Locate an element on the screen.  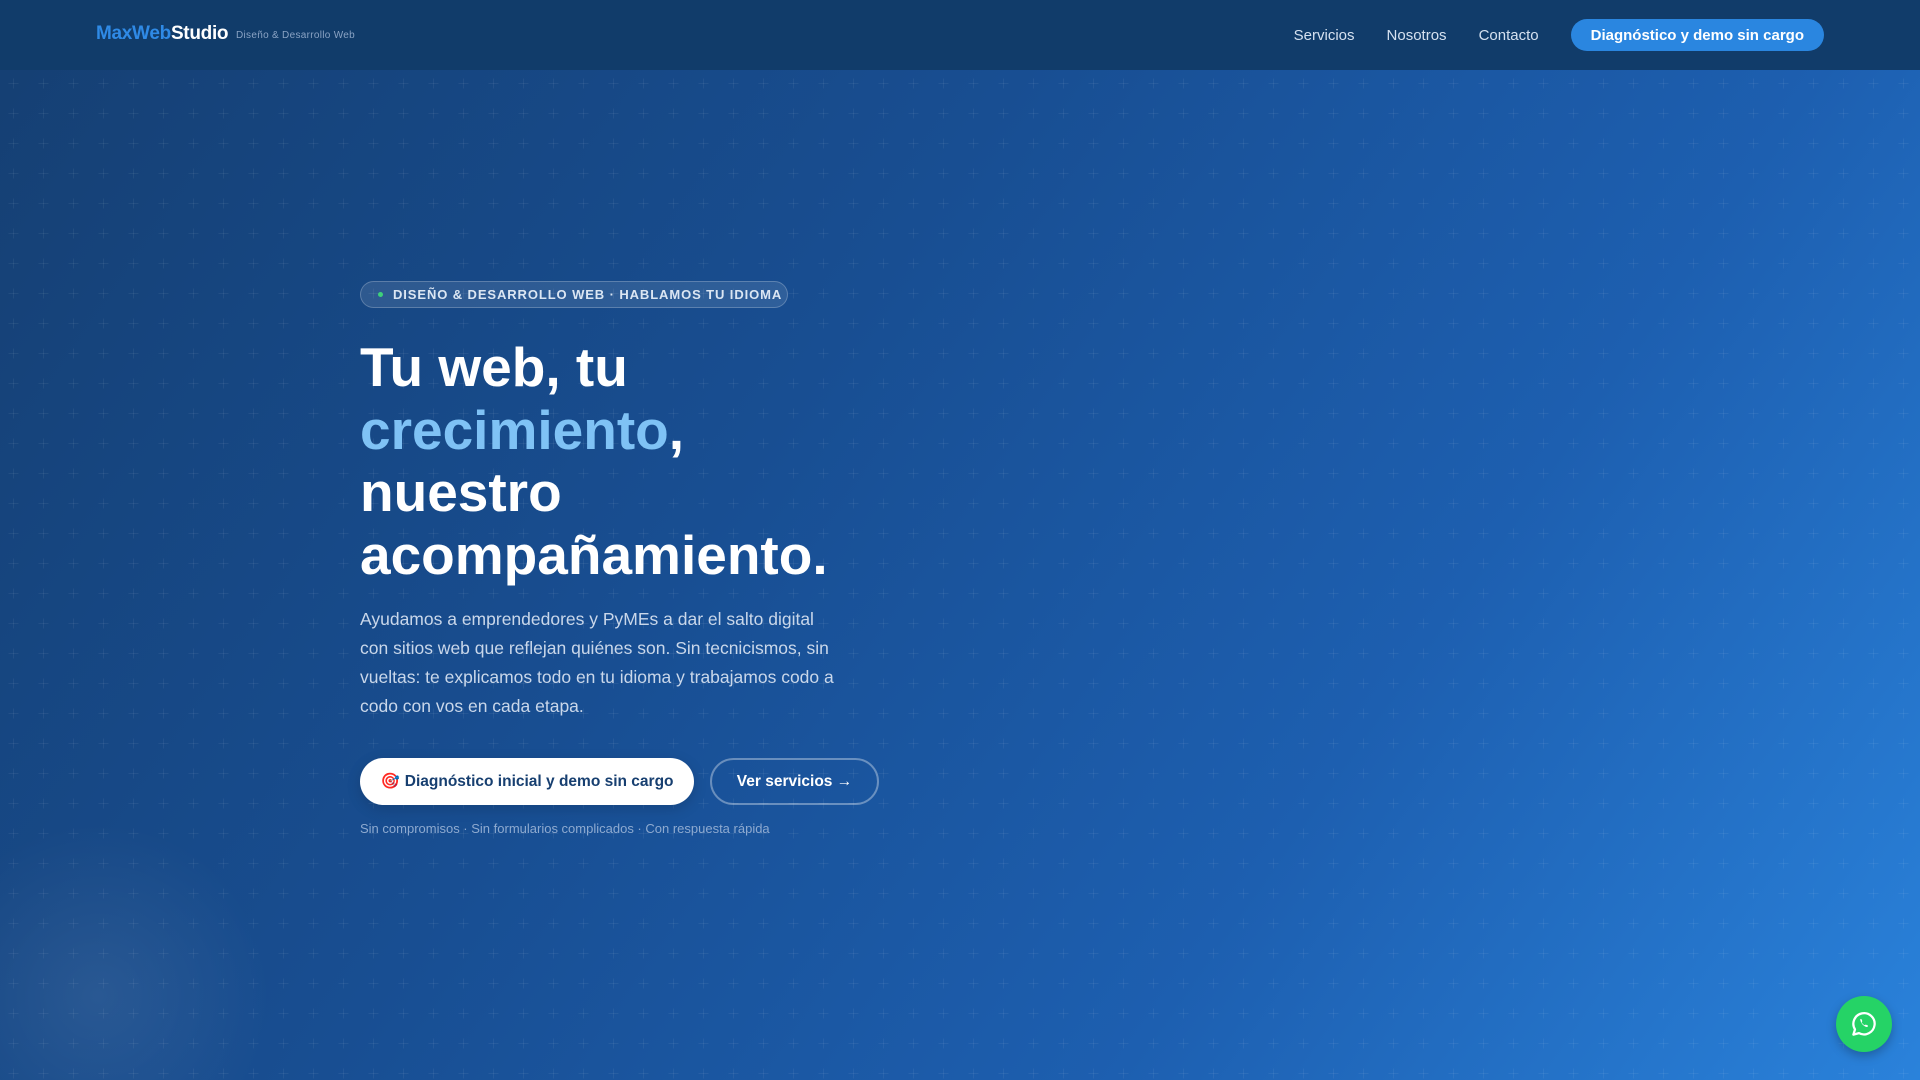
background-glow is located at coordinates (140, 940).